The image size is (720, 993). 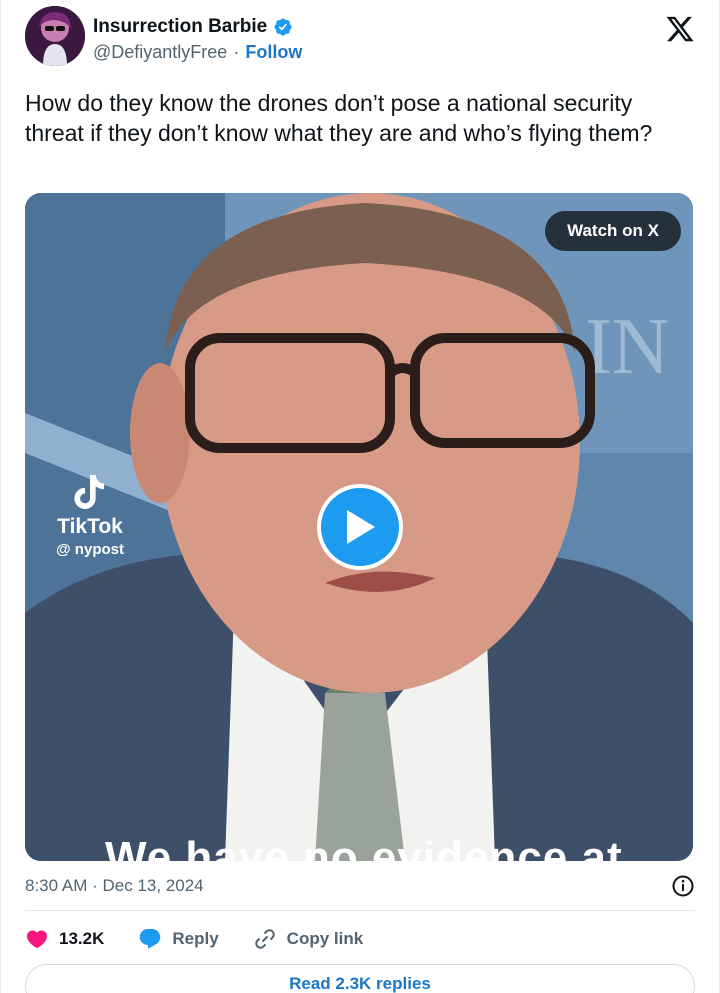 I want to click on like-count: 13.2K, so click(x=82, y=938).